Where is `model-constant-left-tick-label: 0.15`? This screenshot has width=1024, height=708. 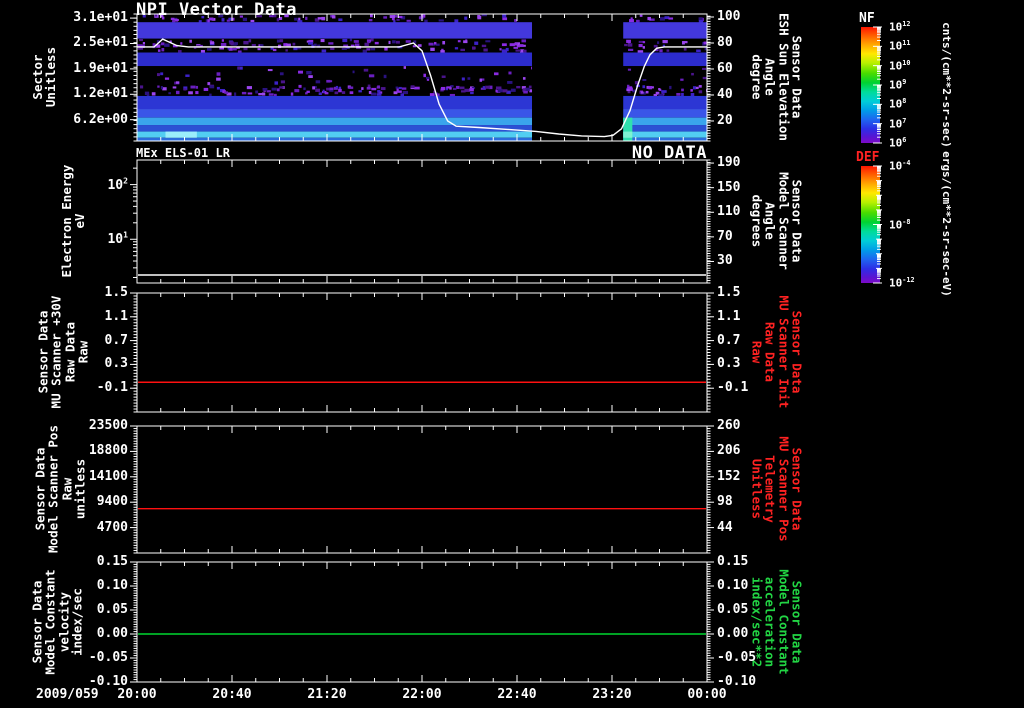
model-constant-left-tick-label: 0.15 is located at coordinates (112, 562).